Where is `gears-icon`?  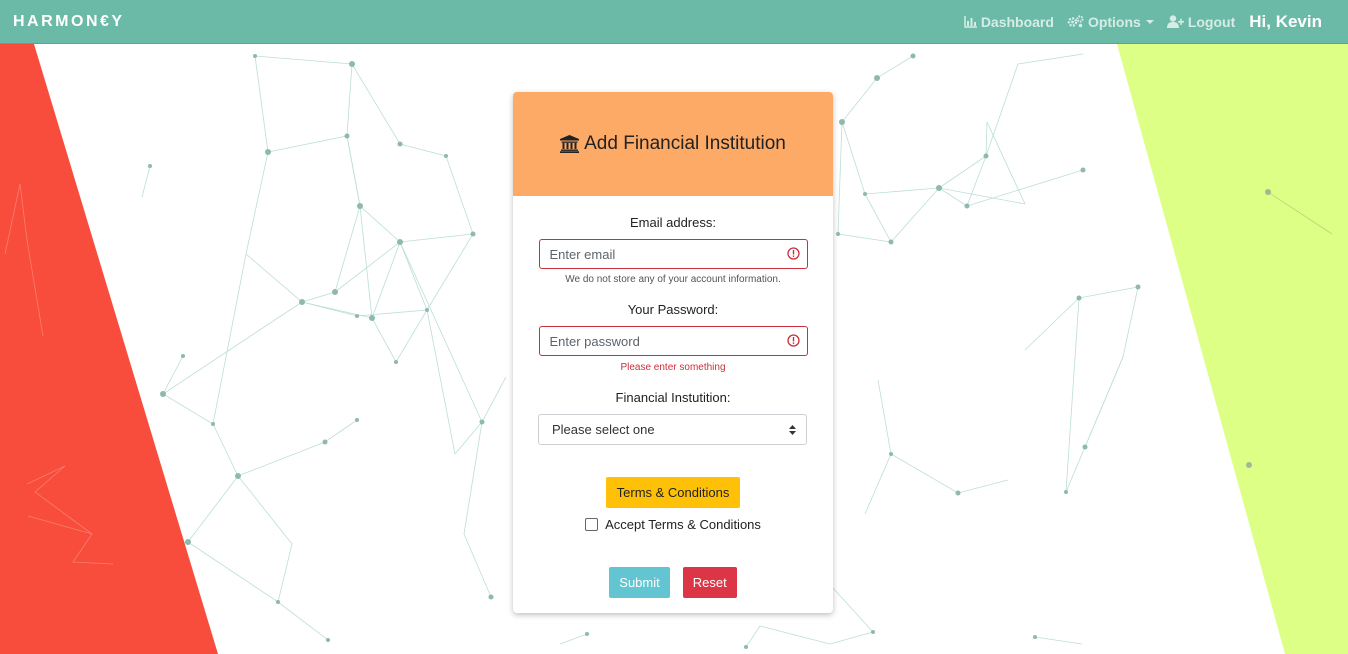 gears-icon is located at coordinates (1075, 21).